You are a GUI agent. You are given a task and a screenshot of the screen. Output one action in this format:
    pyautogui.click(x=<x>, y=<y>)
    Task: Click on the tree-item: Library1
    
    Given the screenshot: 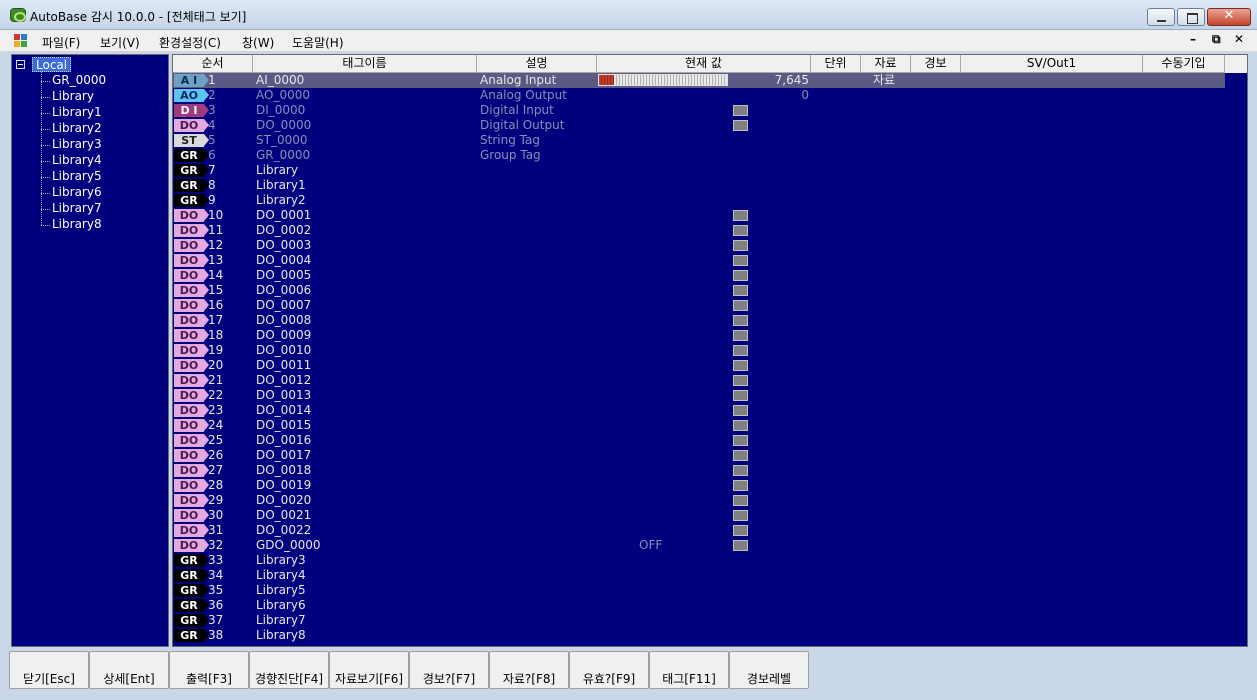 What is the action you would take?
    pyautogui.click(x=71, y=112)
    